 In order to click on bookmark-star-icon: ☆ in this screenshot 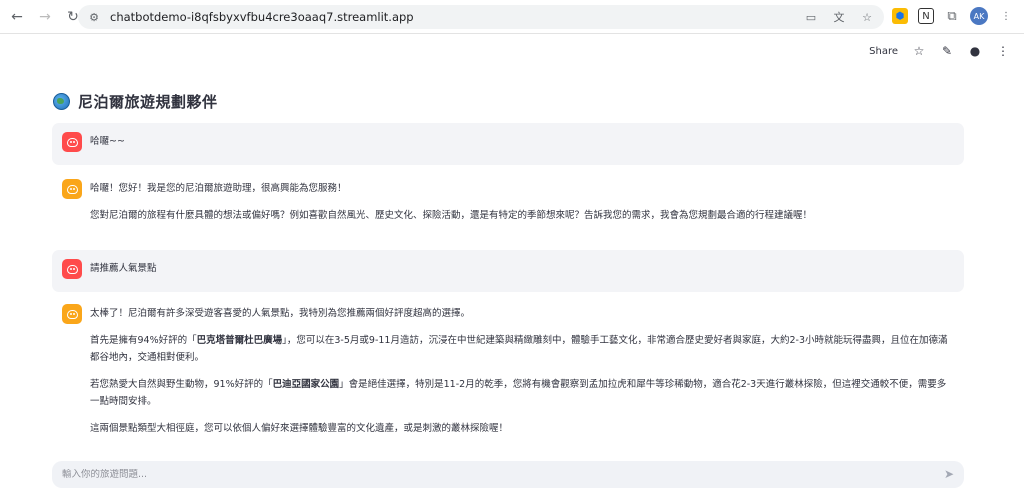, I will do `click(867, 17)`.